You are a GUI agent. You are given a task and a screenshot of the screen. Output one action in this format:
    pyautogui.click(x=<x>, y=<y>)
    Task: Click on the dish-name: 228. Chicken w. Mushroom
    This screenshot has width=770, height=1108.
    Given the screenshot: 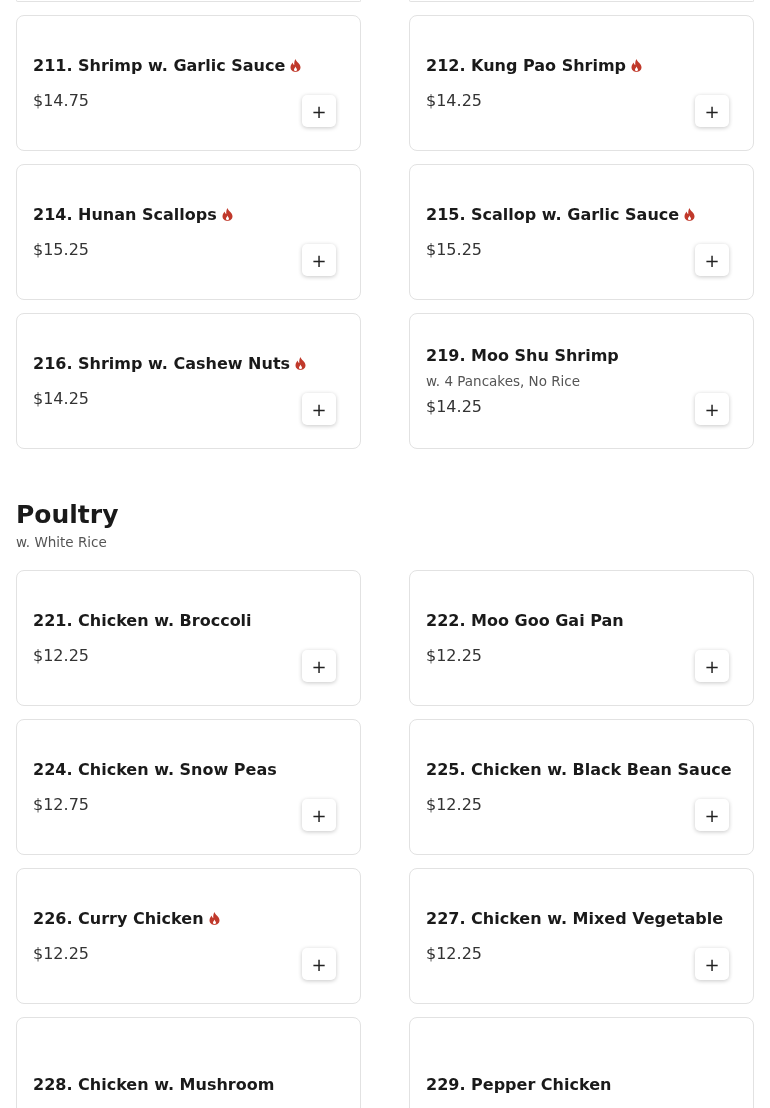 What is the action you would take?
    pyautogui.click(x=154, y=1085)
    